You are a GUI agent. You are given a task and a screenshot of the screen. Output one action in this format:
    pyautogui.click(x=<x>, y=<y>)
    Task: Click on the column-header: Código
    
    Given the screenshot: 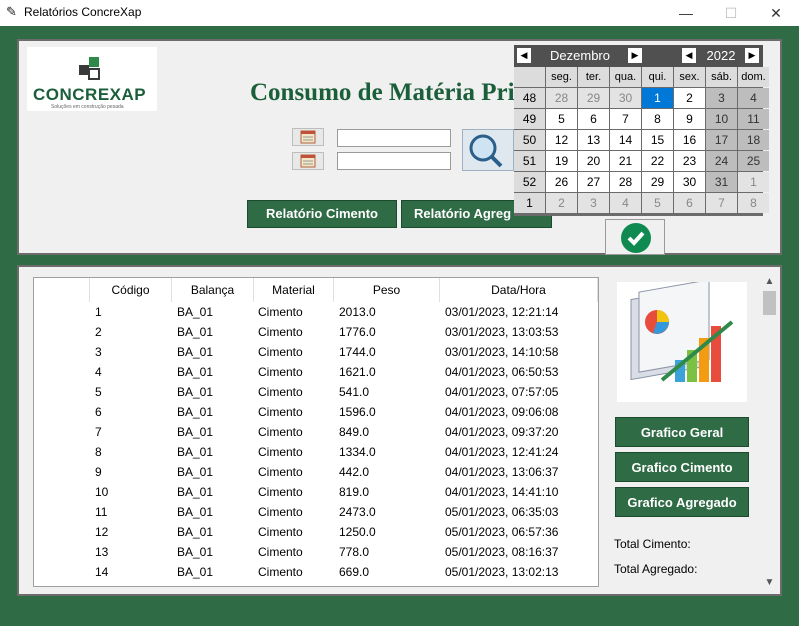 What is the action you would take?
    pyautogui.click(x=131, y=290)
    